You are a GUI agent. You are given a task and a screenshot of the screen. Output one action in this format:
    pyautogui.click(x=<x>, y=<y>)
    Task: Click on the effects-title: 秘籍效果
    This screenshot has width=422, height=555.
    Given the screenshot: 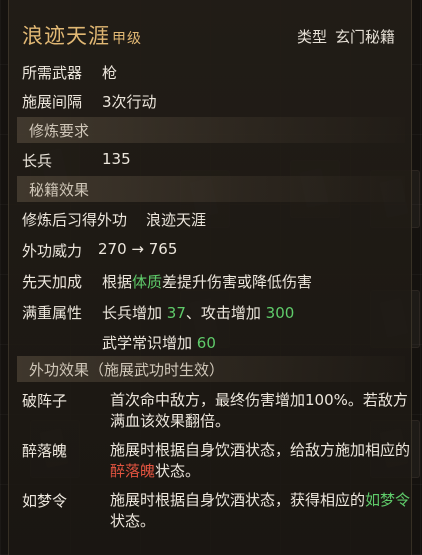 What is the action you would take?
    pyautogui.click(x=59, y=190)
    